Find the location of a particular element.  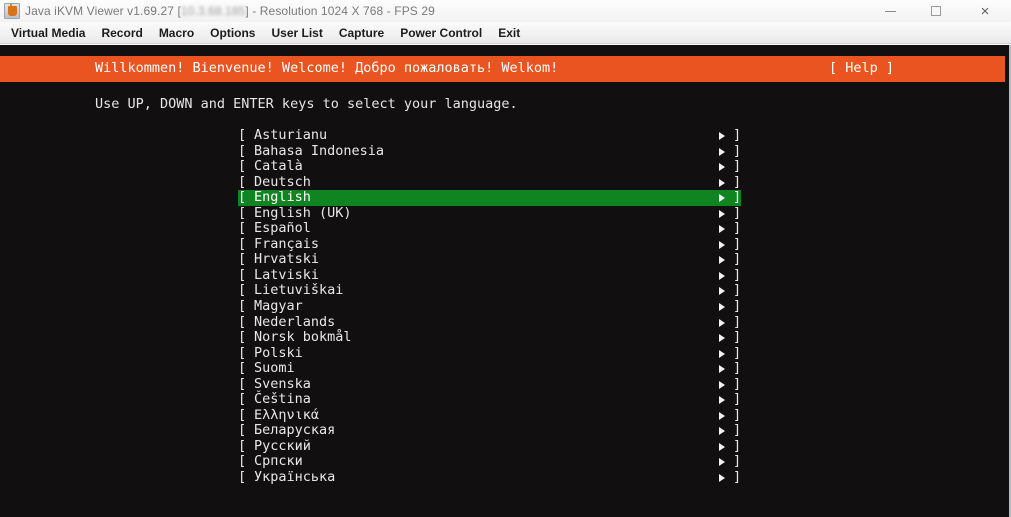

language-label: Español is located at coordinates (282, 228).